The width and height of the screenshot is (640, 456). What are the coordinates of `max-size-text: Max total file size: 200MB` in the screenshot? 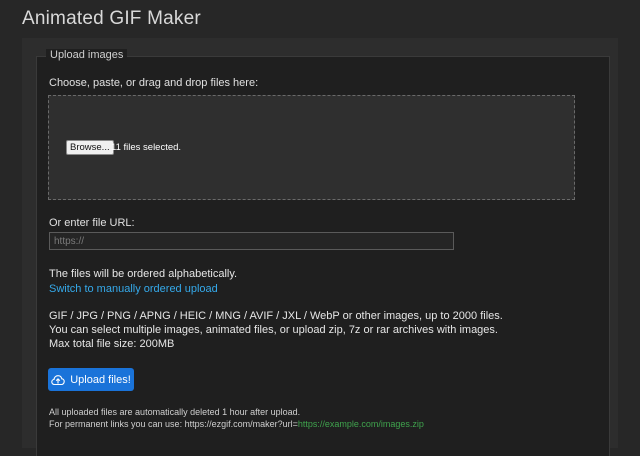 It's located at (112, 344).